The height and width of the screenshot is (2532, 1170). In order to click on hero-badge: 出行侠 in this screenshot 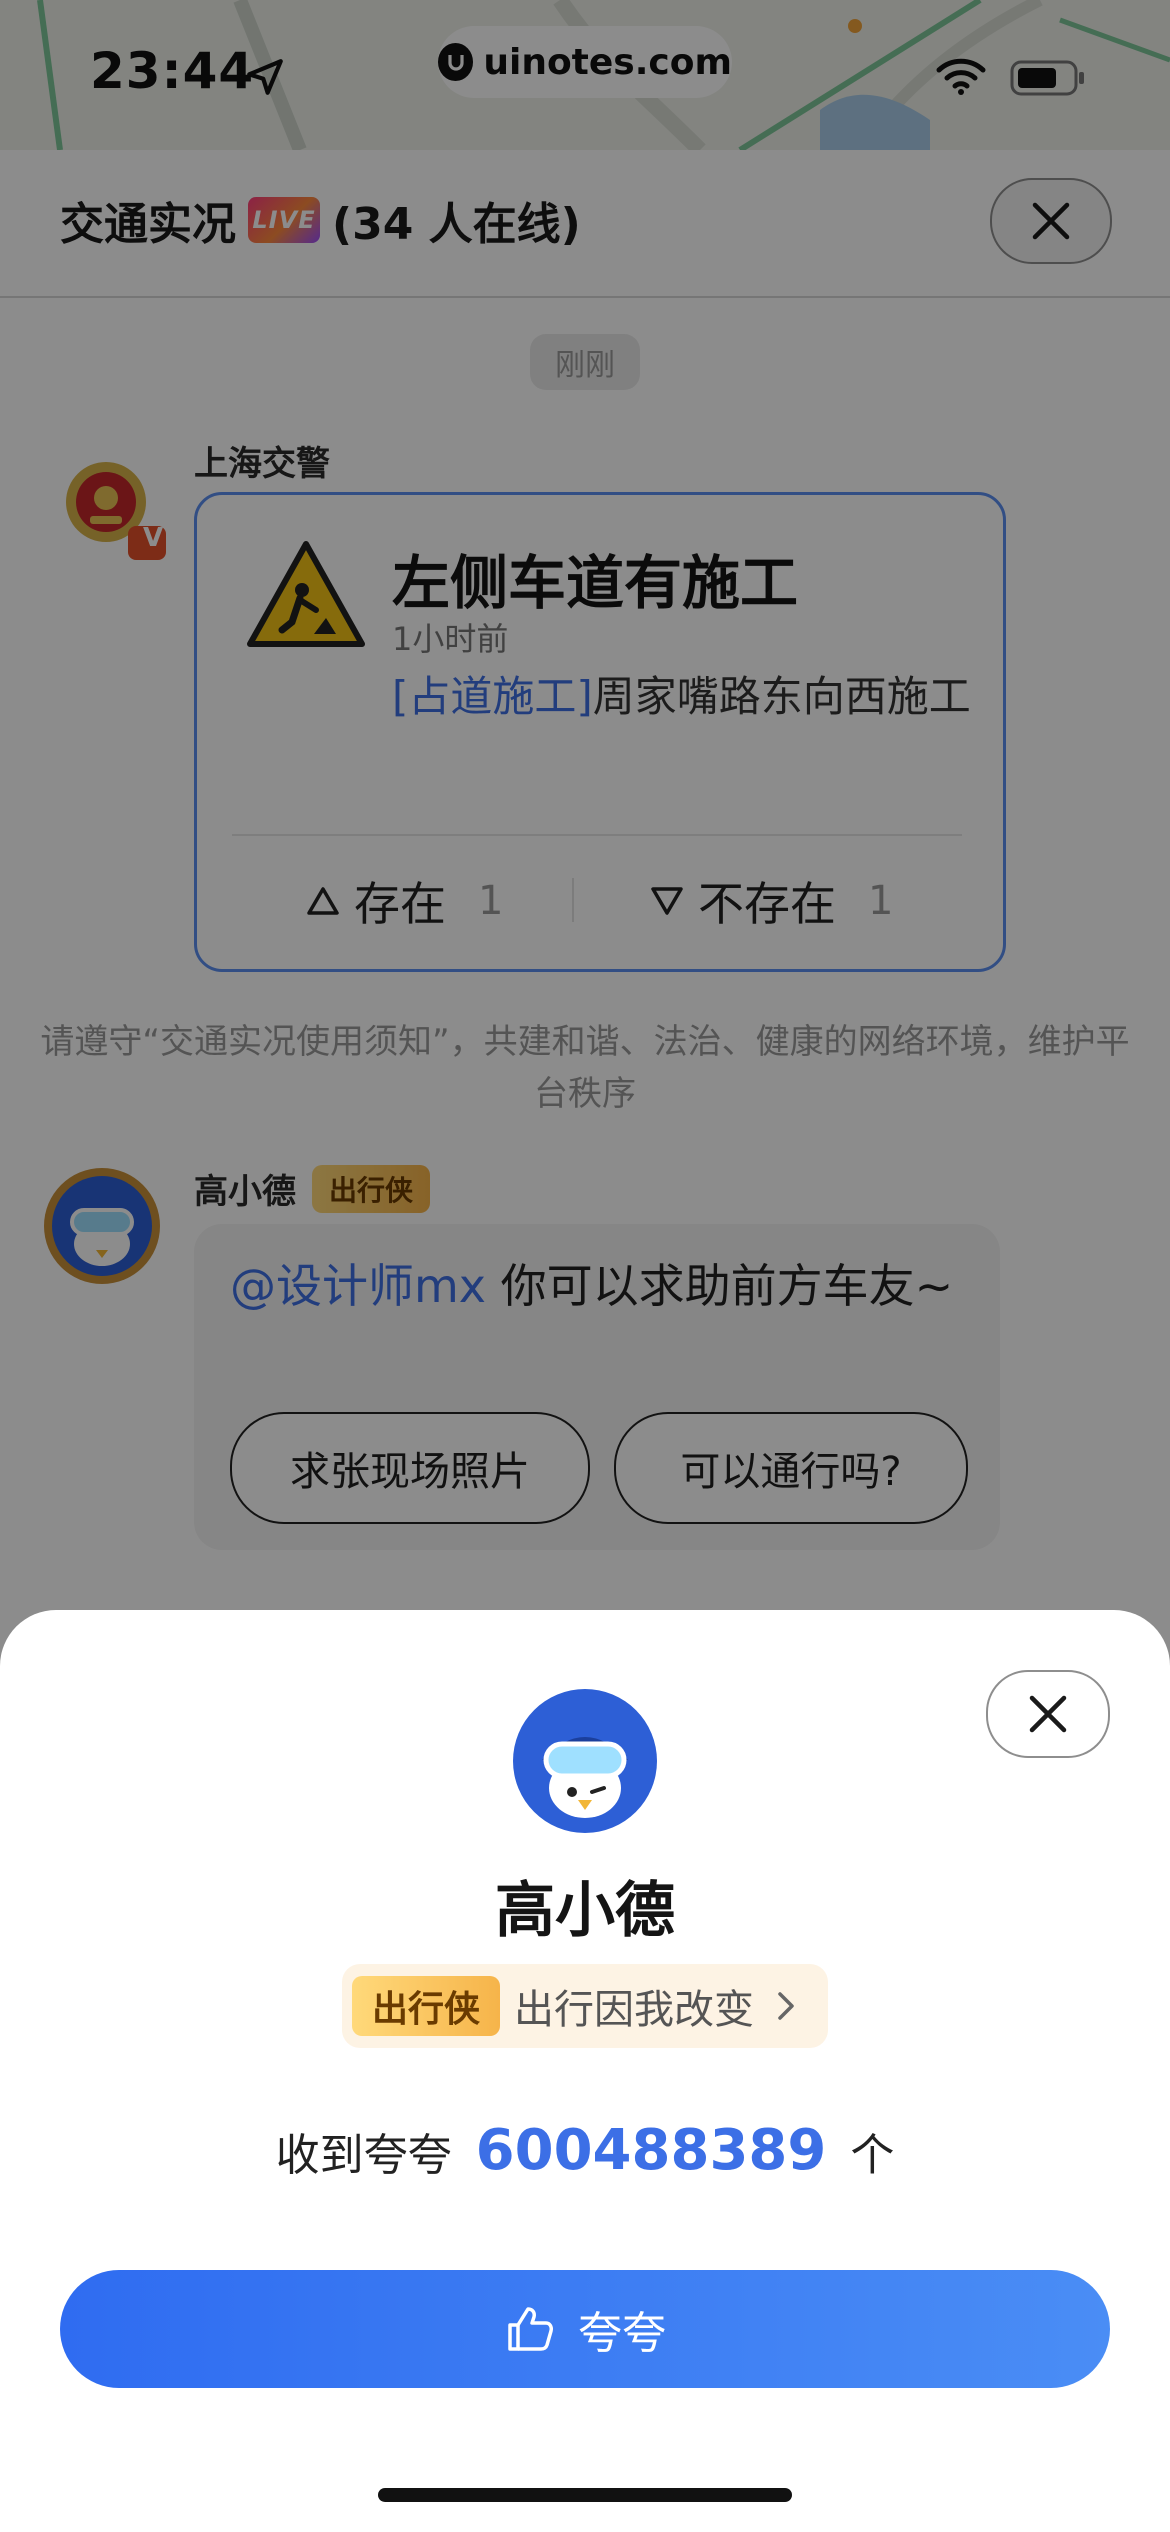, I will do `click(426, 2006)`.